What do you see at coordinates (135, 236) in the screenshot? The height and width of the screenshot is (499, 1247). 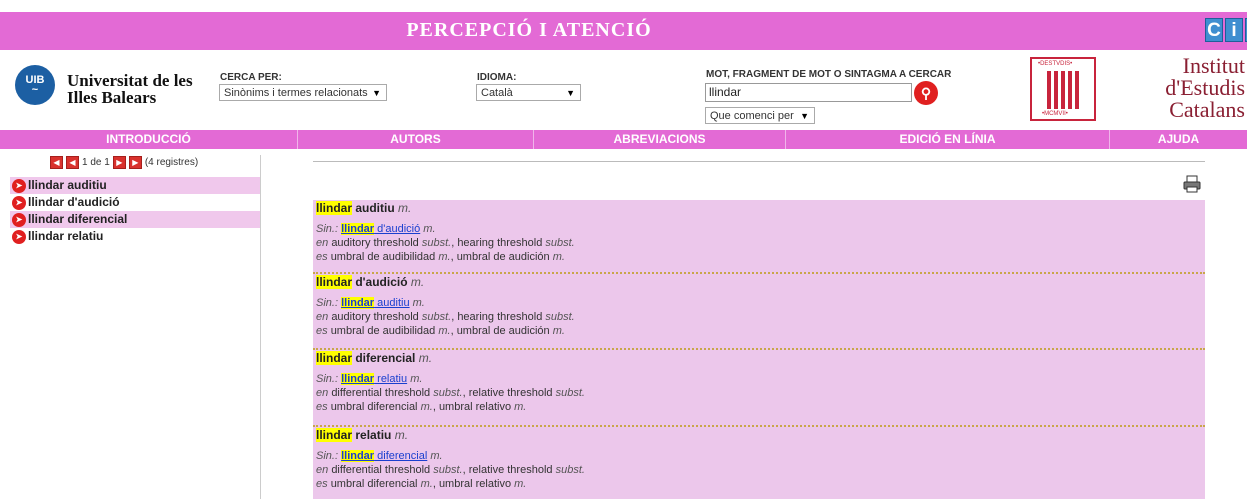 I see `list-item: ➤ llindar relatiu` at bounding box center [135, 236].